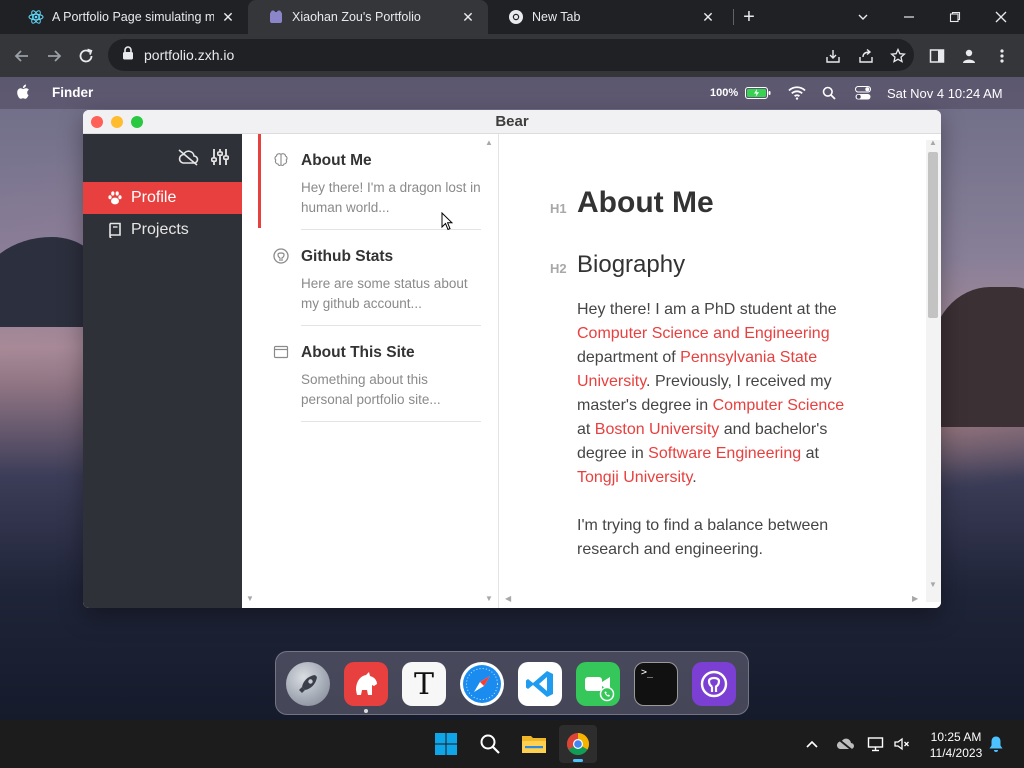 The image size is (1024, 768). I want to click on link-boston-university: Boston University, so click(657, 429).